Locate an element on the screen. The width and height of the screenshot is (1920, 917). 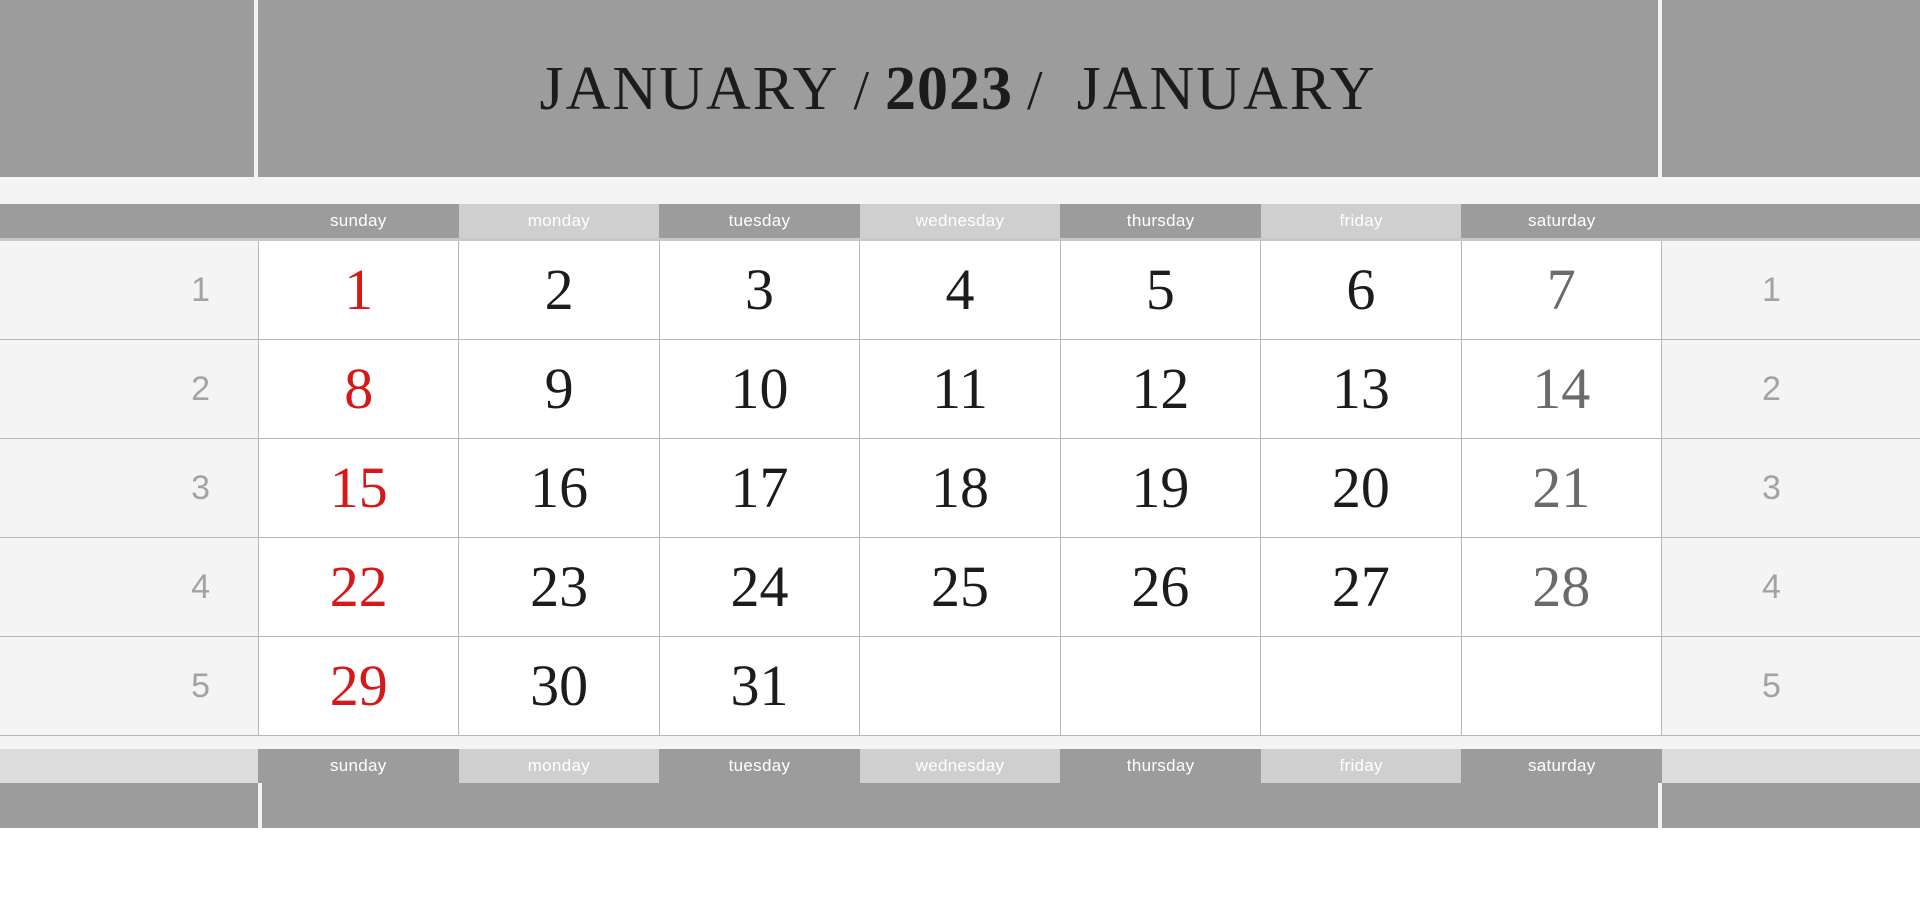
footer-bar is located at coordinates (960, 805).